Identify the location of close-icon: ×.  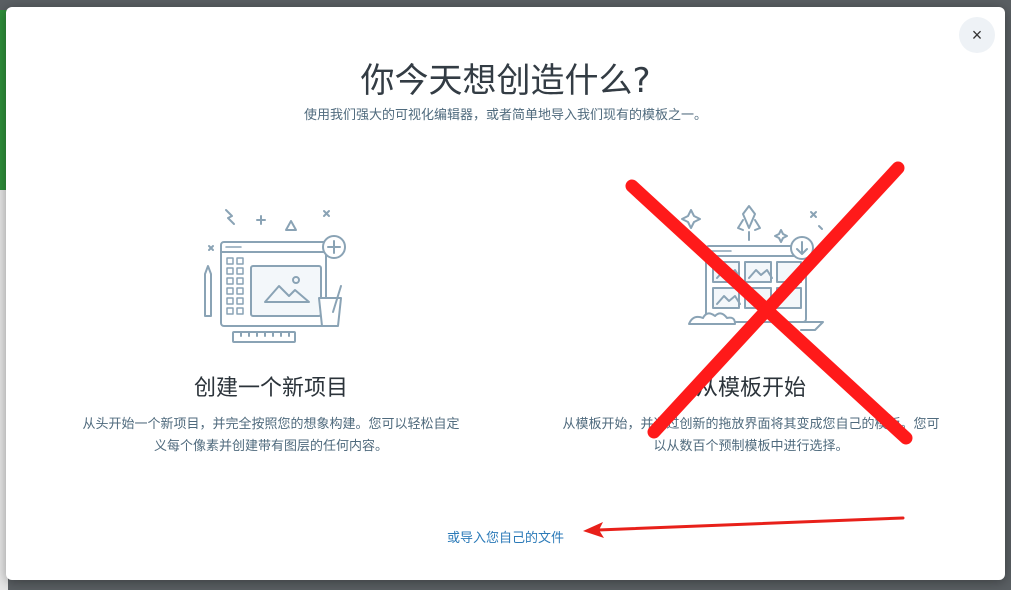
(977, 35).